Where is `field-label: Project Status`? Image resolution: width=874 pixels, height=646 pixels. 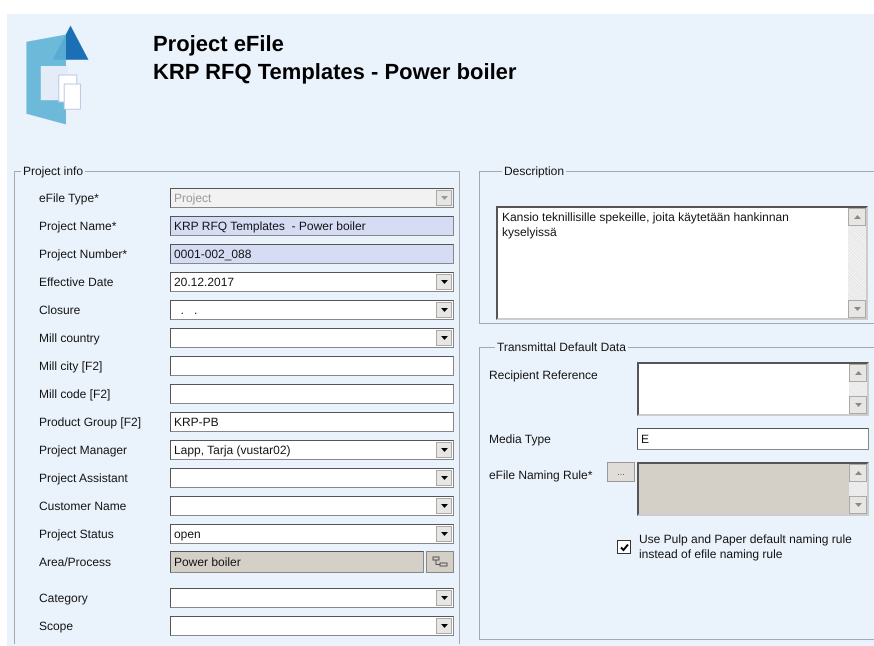 field-label: Project Status is located at coordinates (76, 534).